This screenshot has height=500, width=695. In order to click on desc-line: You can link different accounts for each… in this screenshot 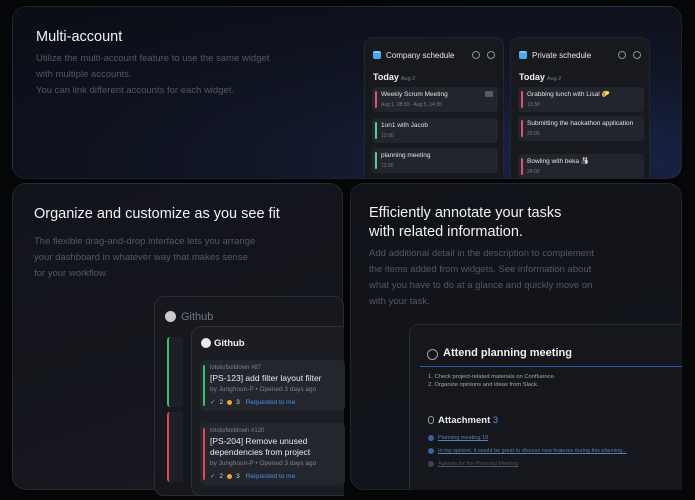, I will do `click(135, 90)`.